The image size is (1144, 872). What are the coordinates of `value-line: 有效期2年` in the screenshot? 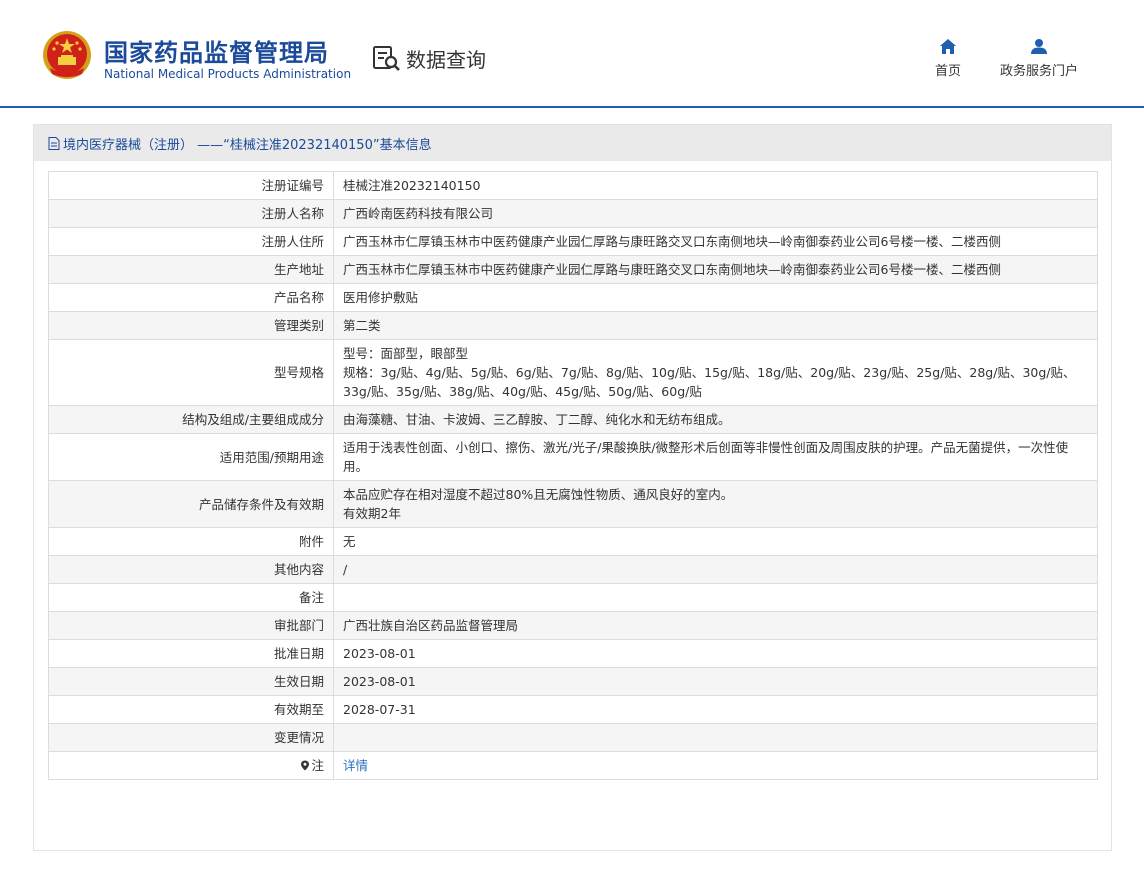 It's located at (372, 513).